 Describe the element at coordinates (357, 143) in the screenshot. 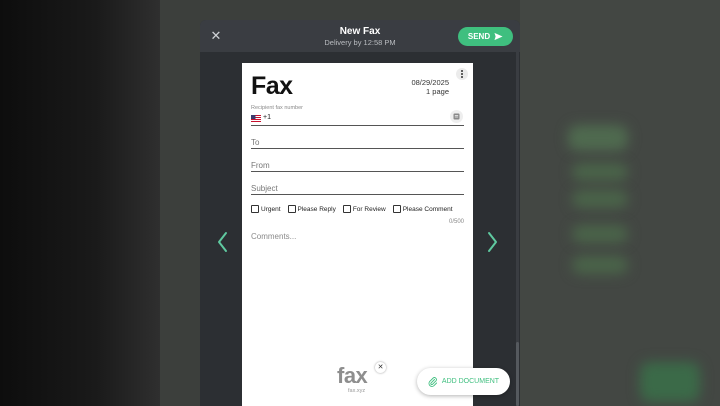

I see `to-field: To` at that location.